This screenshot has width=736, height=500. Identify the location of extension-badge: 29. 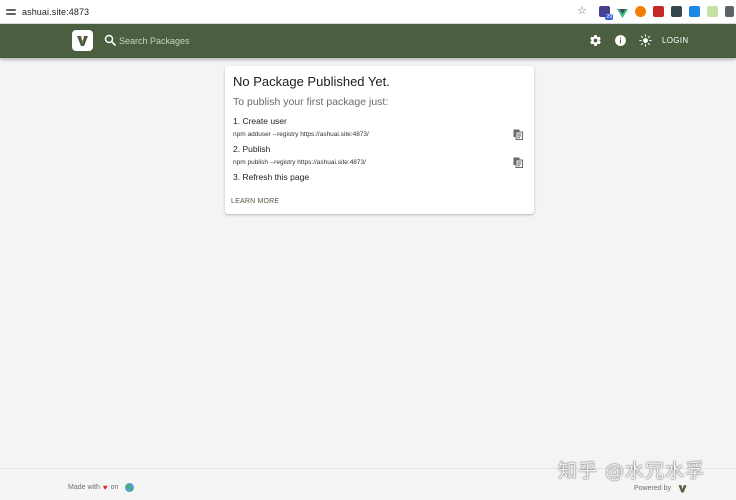
(609, 17).